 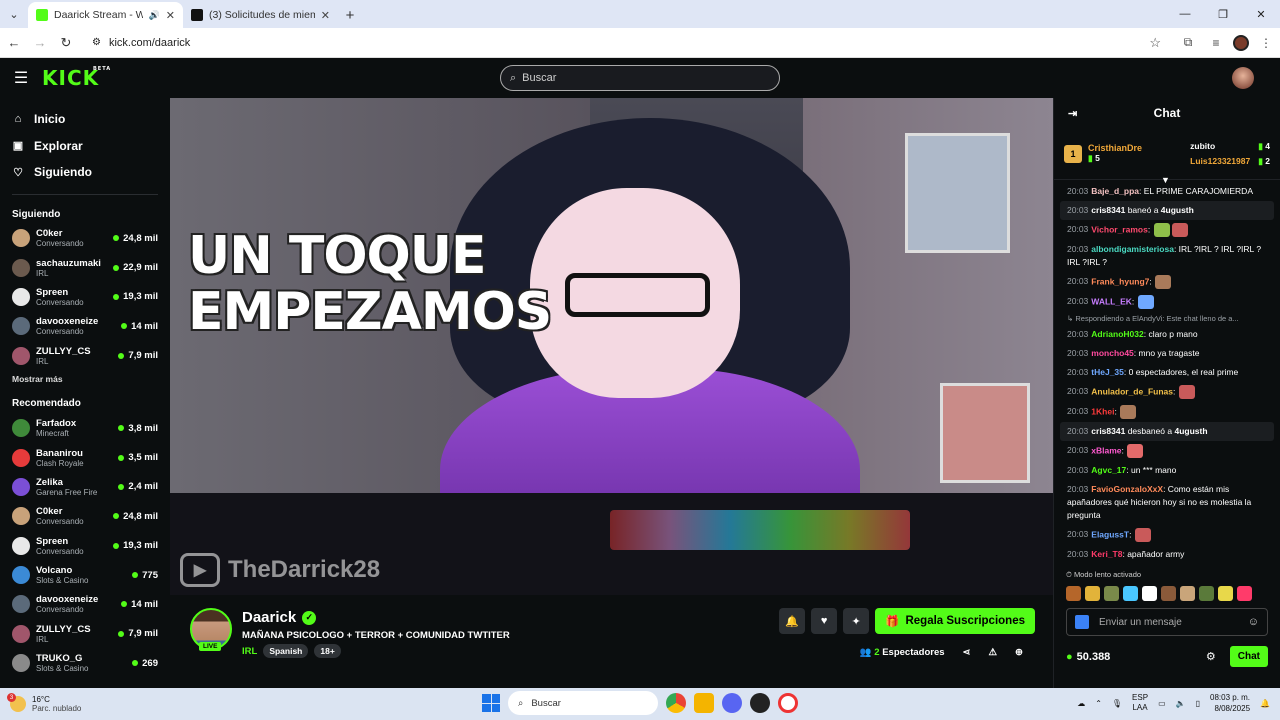 What do you see at coordinates (1117, 703) in the screenshot?
I see `microphone-icon: 🎙` at bounding box center [1117, 703].